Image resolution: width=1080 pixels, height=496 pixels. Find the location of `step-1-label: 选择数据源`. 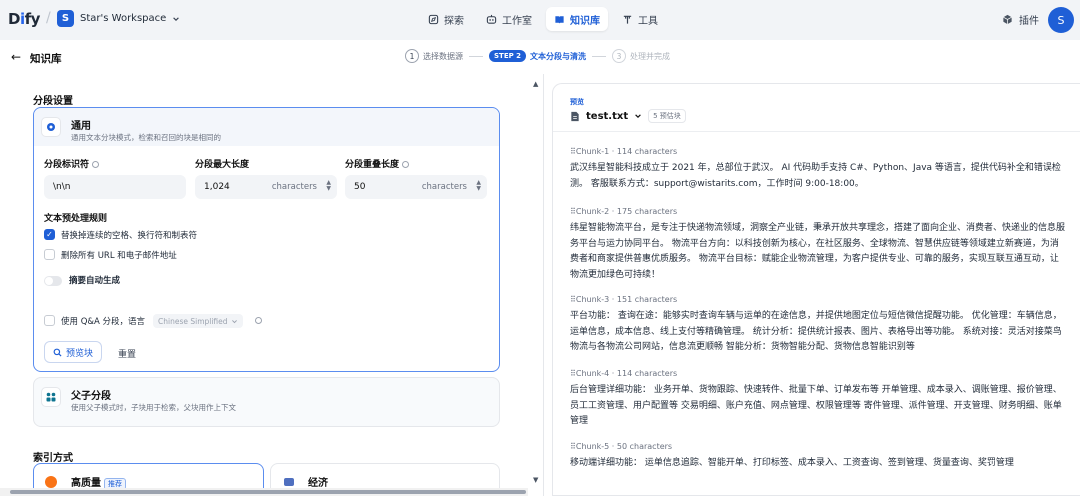

step-1-label: 选择数据源 is located at coordinates (443, 56).